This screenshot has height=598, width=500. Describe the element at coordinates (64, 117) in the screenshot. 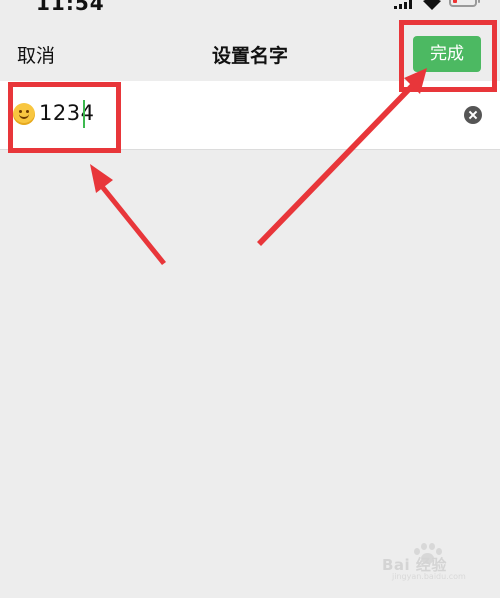

I see `annotation-box-input` at that location.